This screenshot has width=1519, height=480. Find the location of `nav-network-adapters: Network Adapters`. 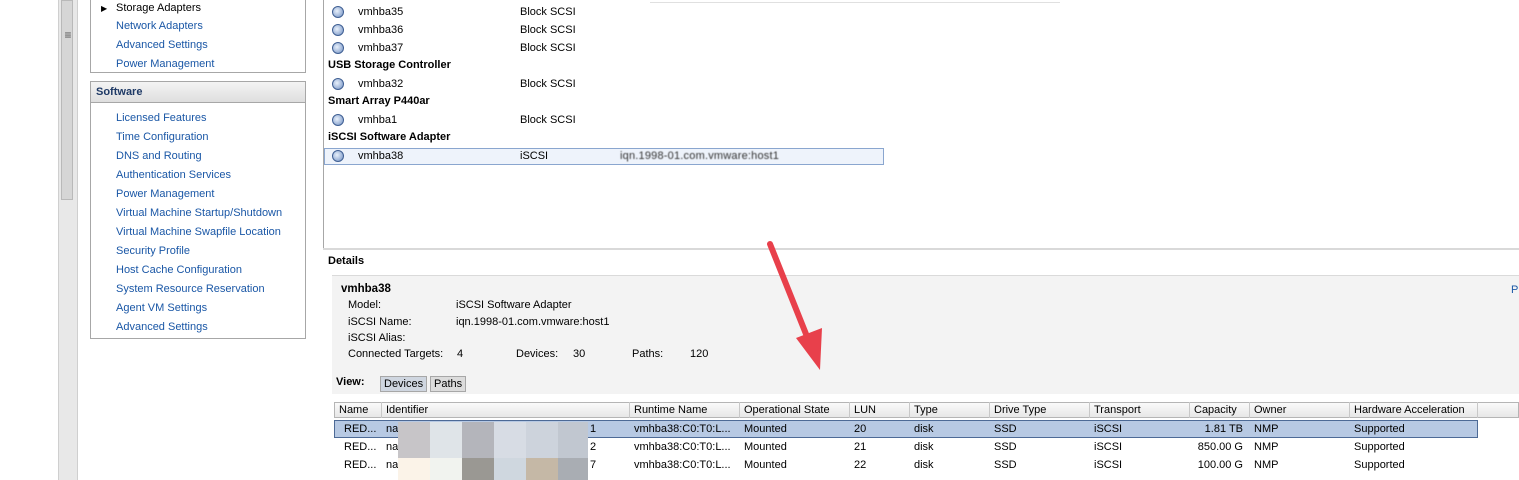

nav-network-adapters: Network Adapters is located at coordinates (159, 26).